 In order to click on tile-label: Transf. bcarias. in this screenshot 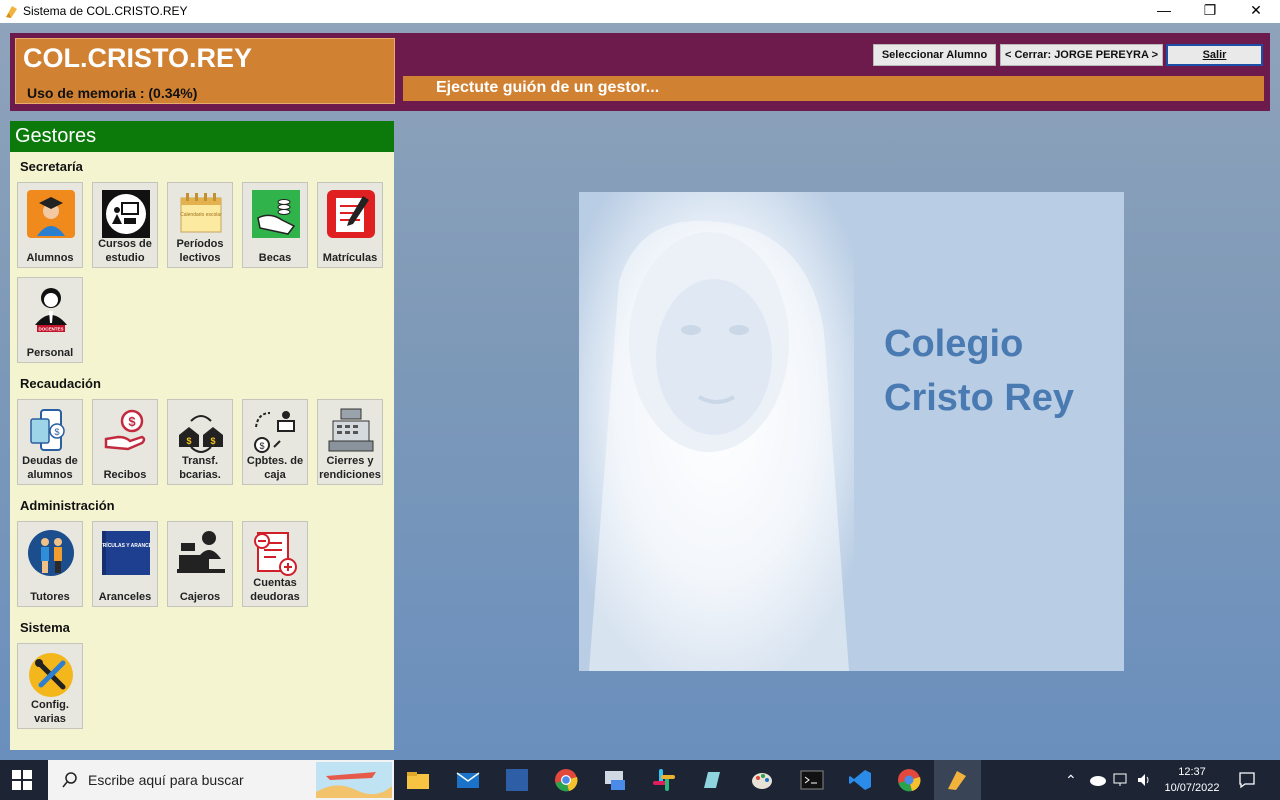, I will do `click(200, 468)`.